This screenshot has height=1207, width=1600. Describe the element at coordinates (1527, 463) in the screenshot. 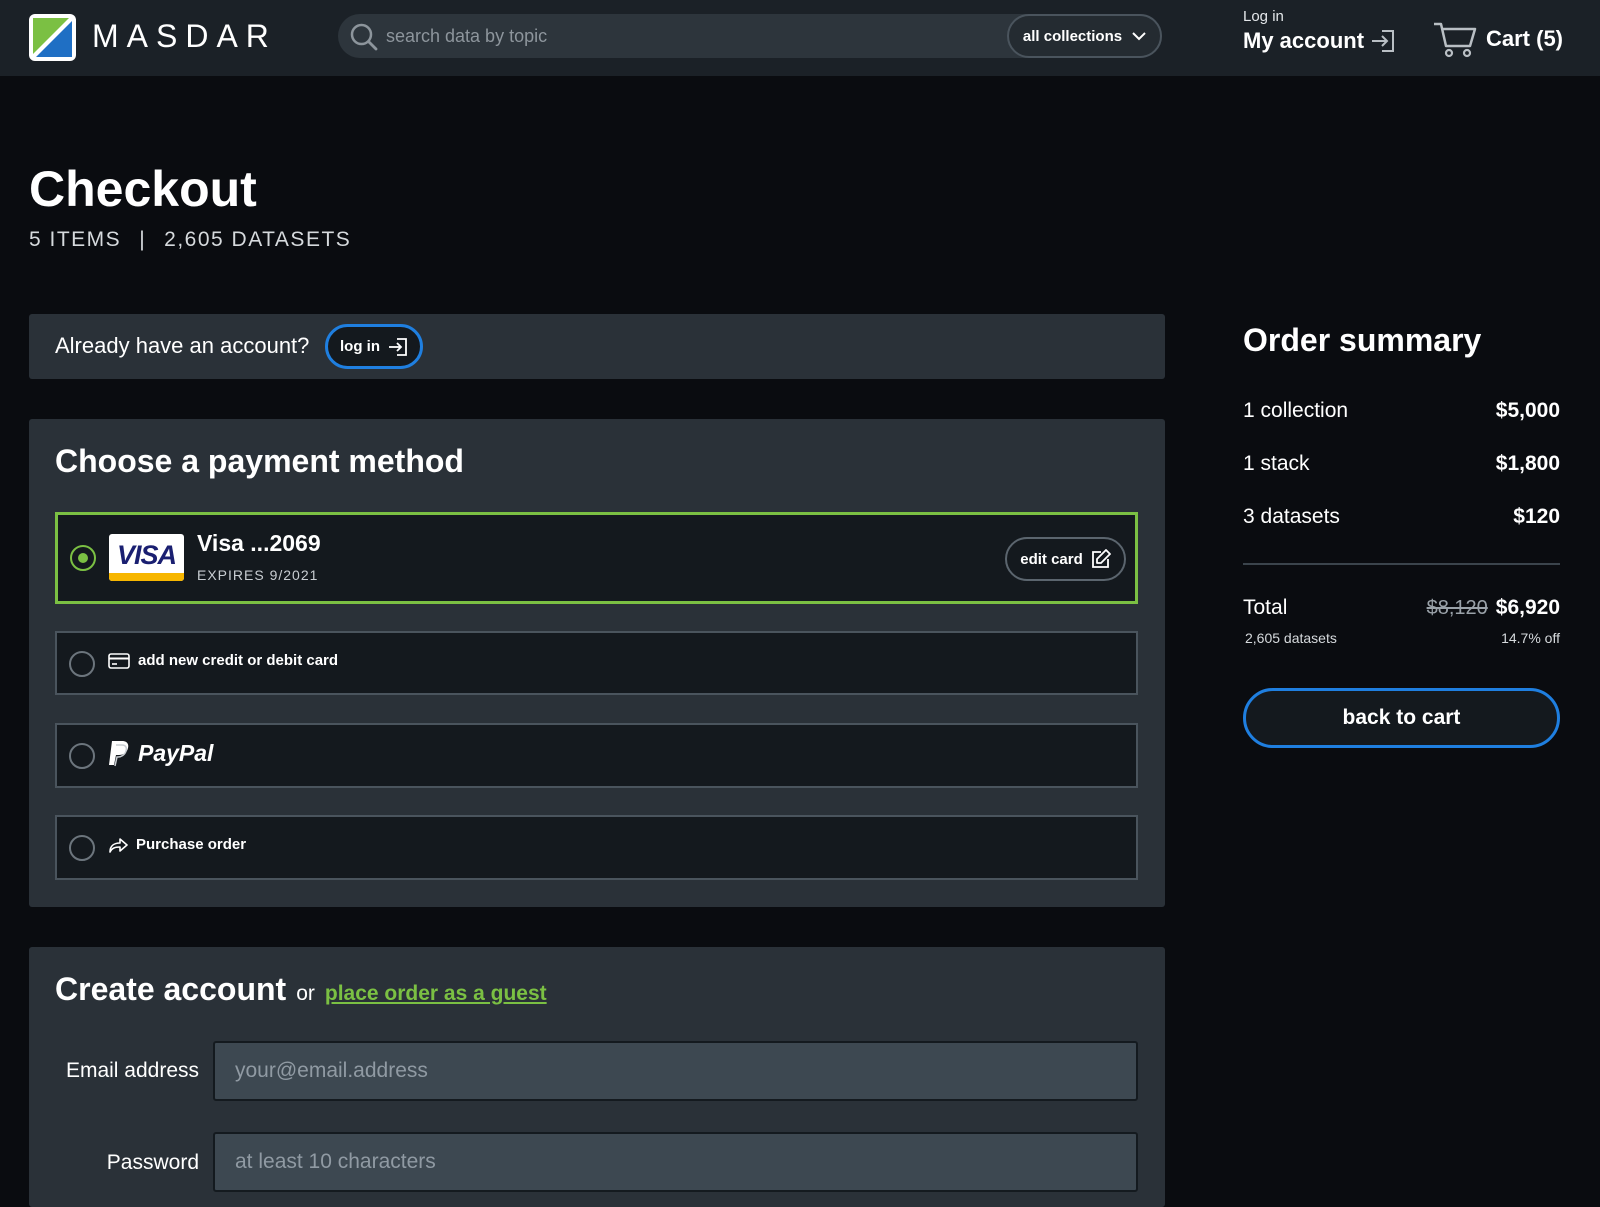

I see `summary-row-value: $1,800` at that location.